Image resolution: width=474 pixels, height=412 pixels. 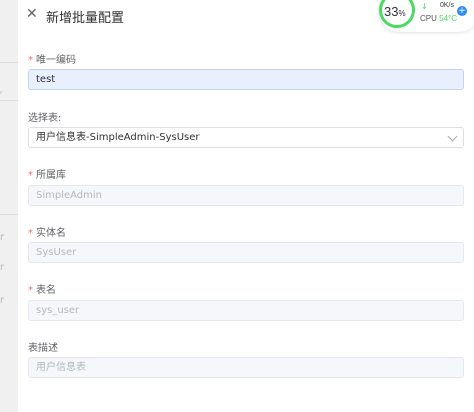 What do you see at coordinates (52, 60) in the screenshot?
I see `unique-code-label: * 唯一编码` at bounding box center [52, 60].